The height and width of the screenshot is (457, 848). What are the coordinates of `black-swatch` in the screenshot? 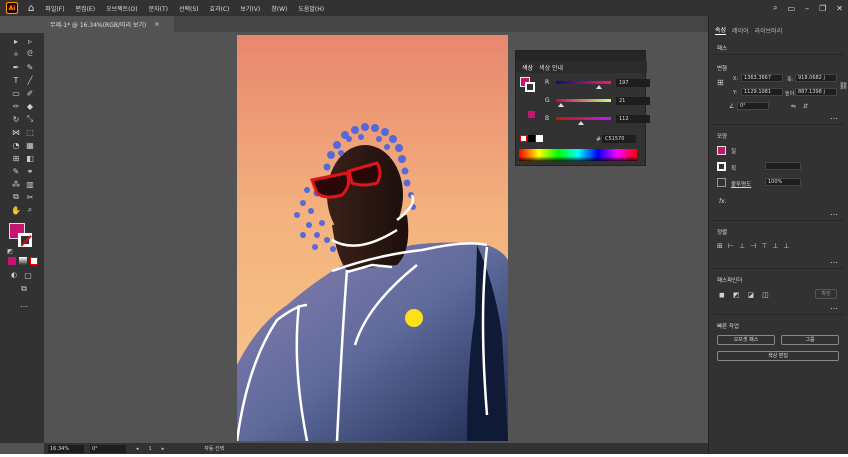 It's located at (531, 138).